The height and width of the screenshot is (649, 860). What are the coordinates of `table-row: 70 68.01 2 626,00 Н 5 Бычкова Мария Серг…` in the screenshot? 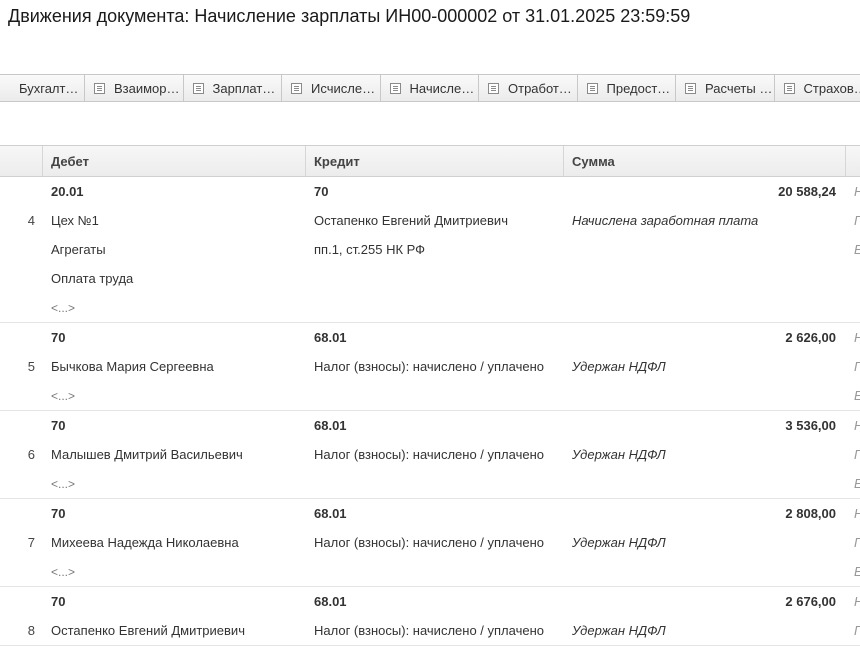 It's located at (430, 367).